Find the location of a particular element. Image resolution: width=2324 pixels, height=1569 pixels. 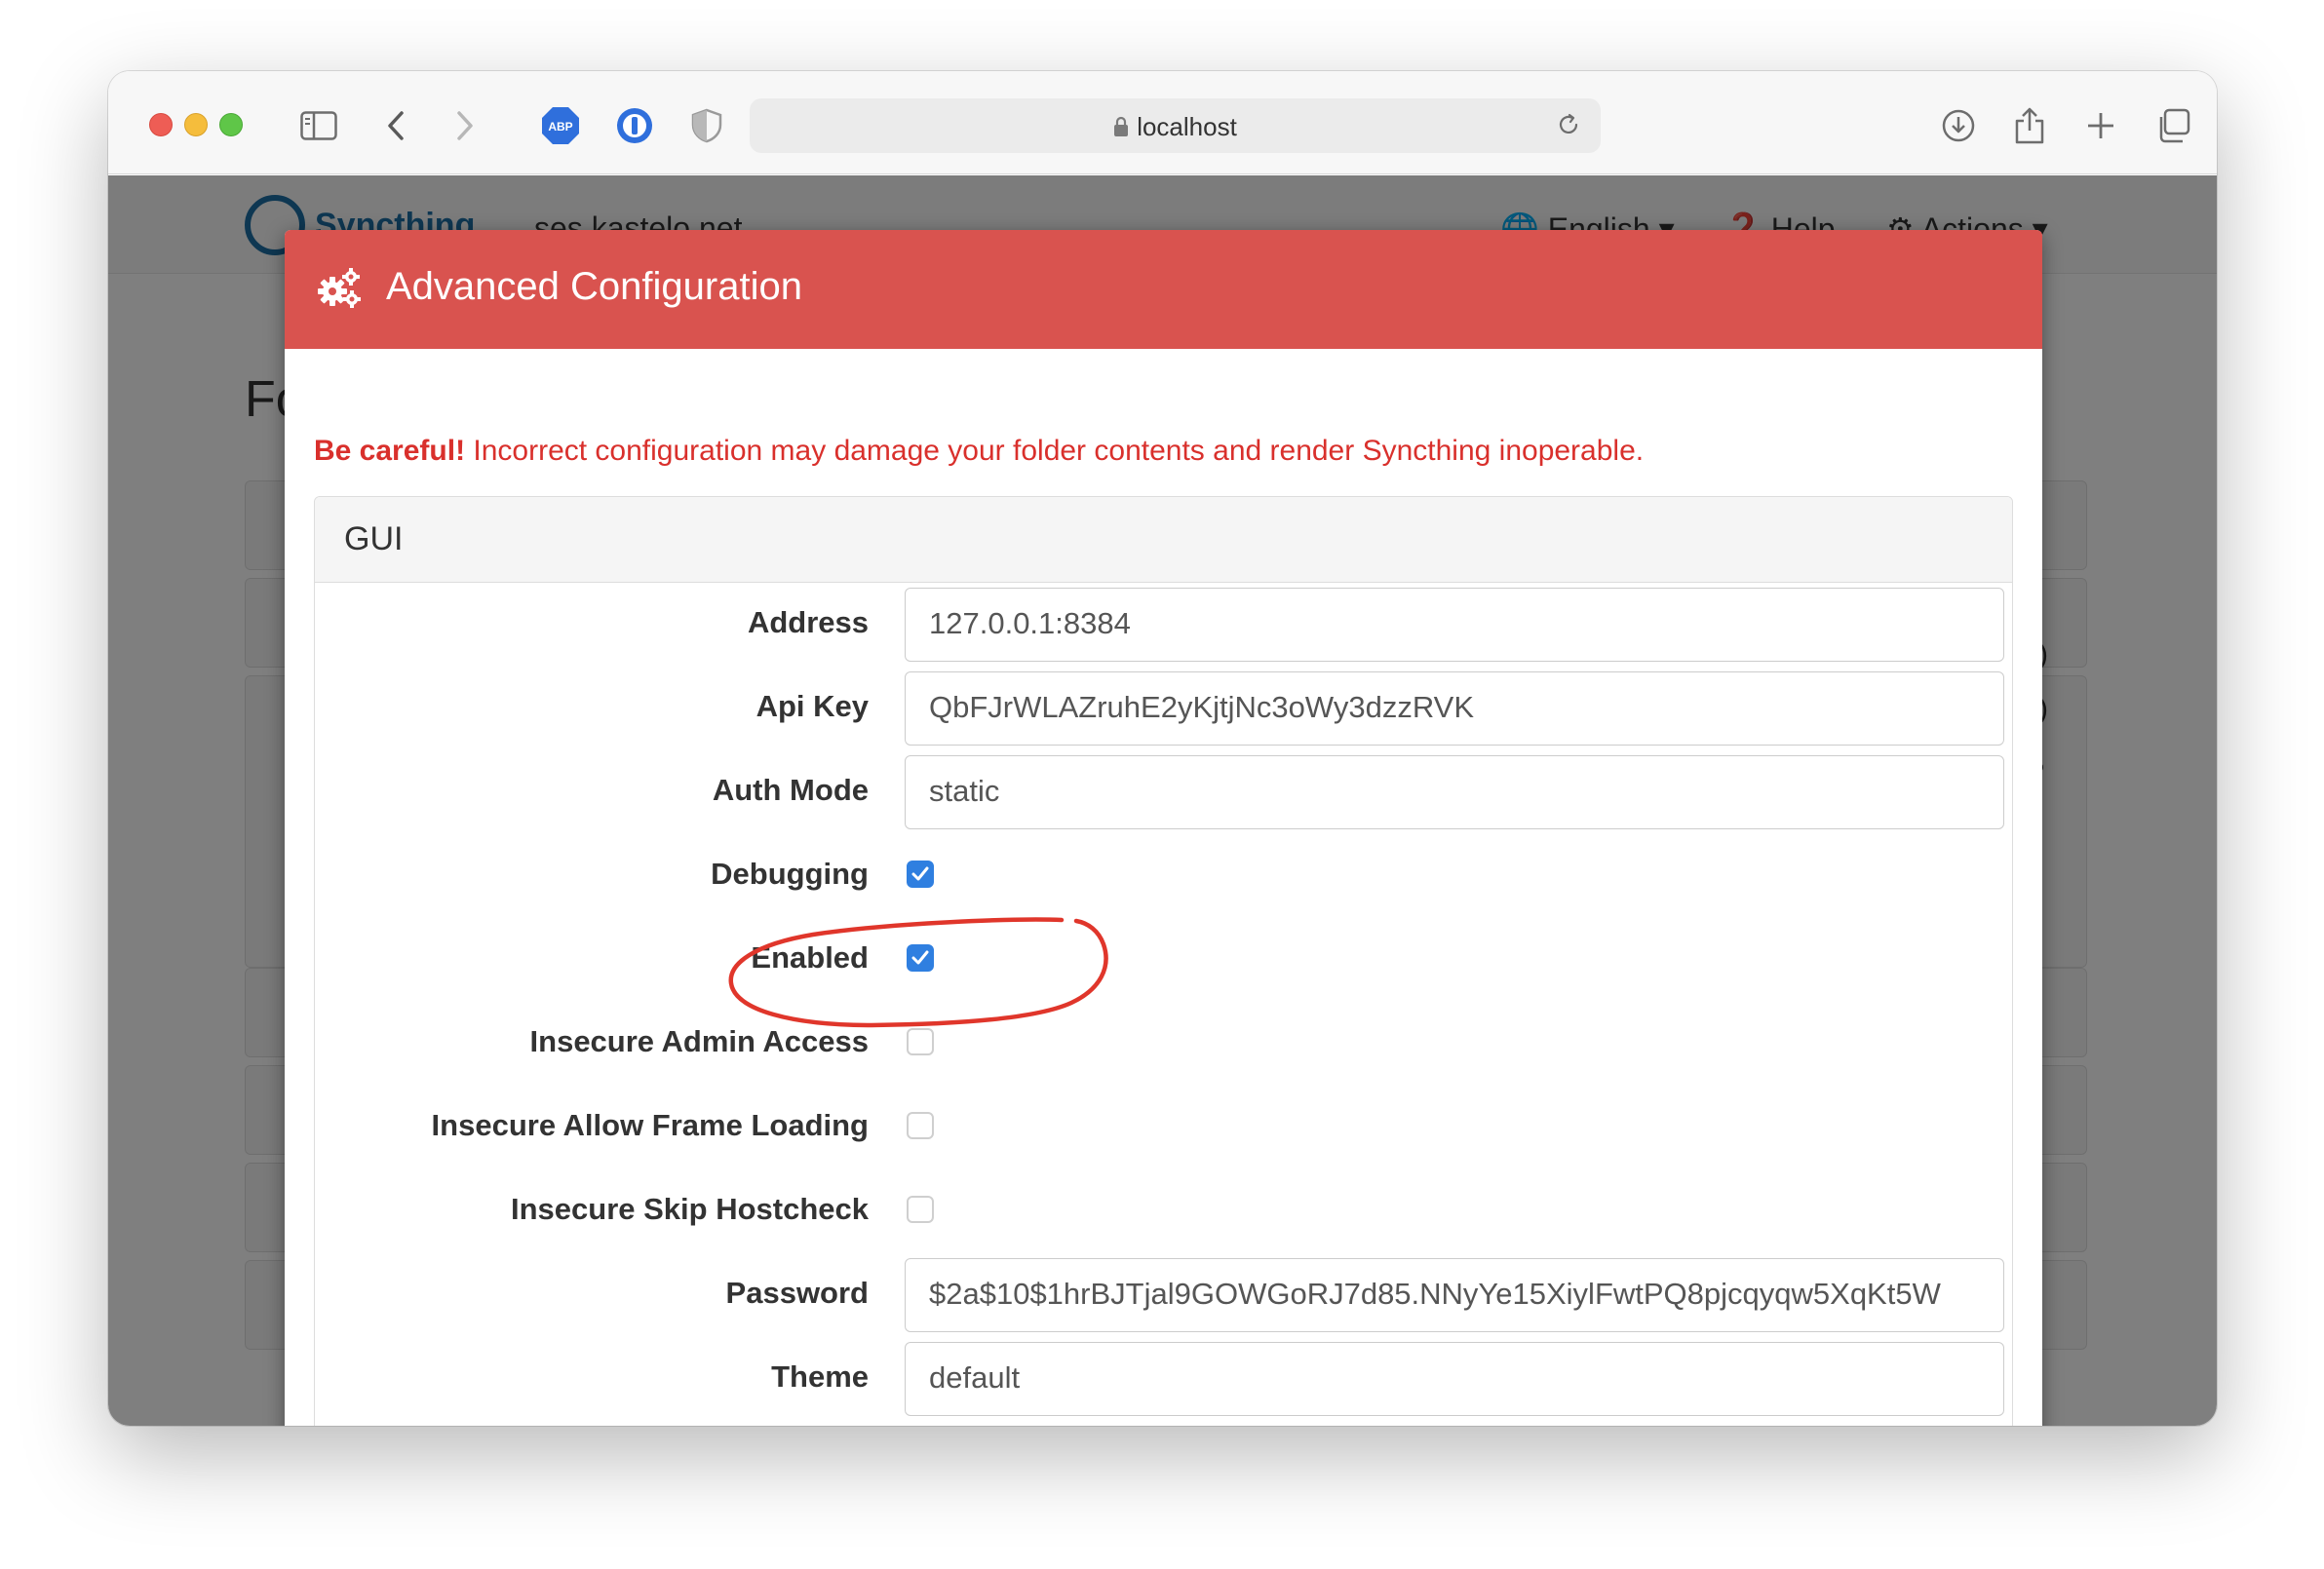

svg-text: ABP is located at coordinates (560, 127).